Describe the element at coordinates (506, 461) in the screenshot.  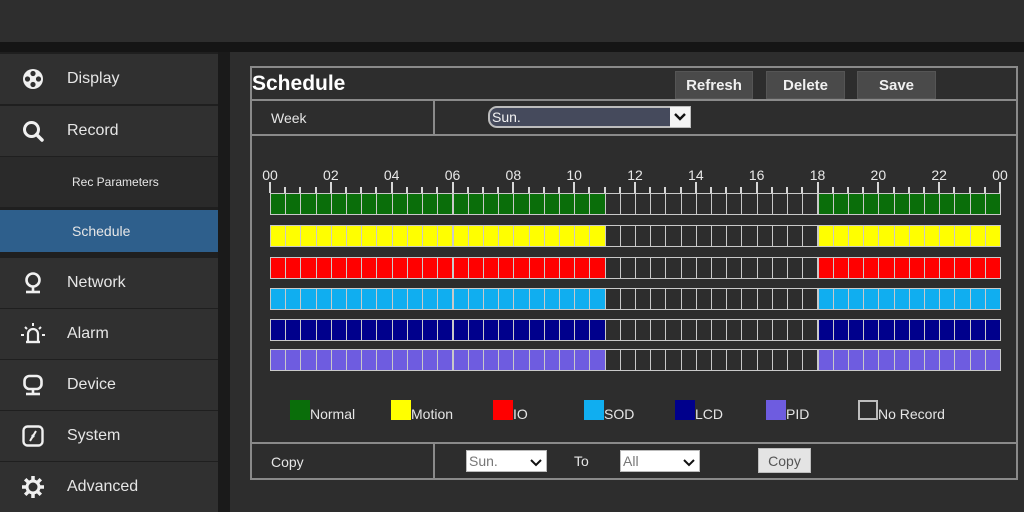
I see `copy-from-select: Sun.` at that location.